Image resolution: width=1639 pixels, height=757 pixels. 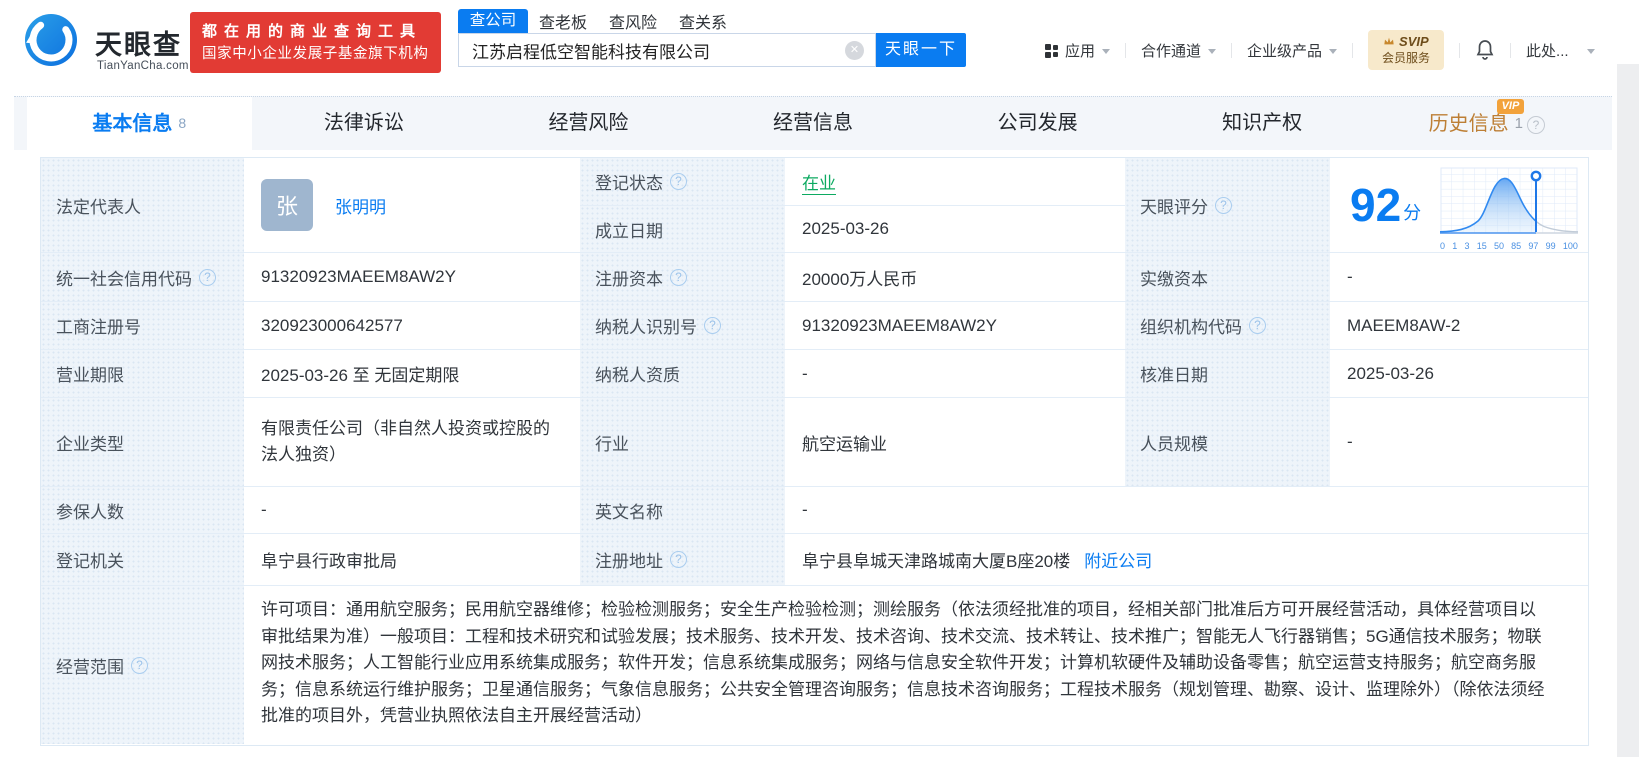 I want to click on field-label: 行业, so click(x=682, y=442).